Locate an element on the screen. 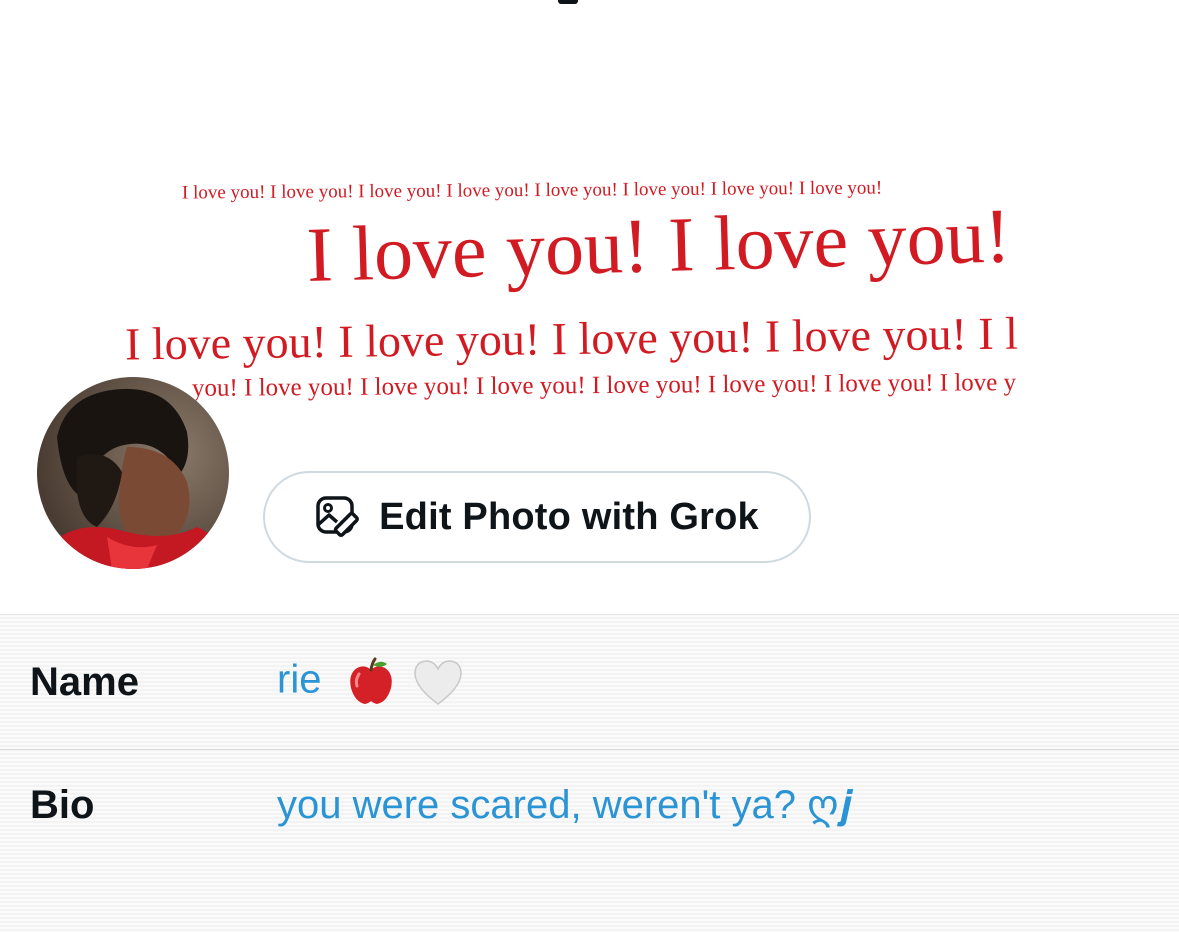  avatar is located at coordinates (133, 473).